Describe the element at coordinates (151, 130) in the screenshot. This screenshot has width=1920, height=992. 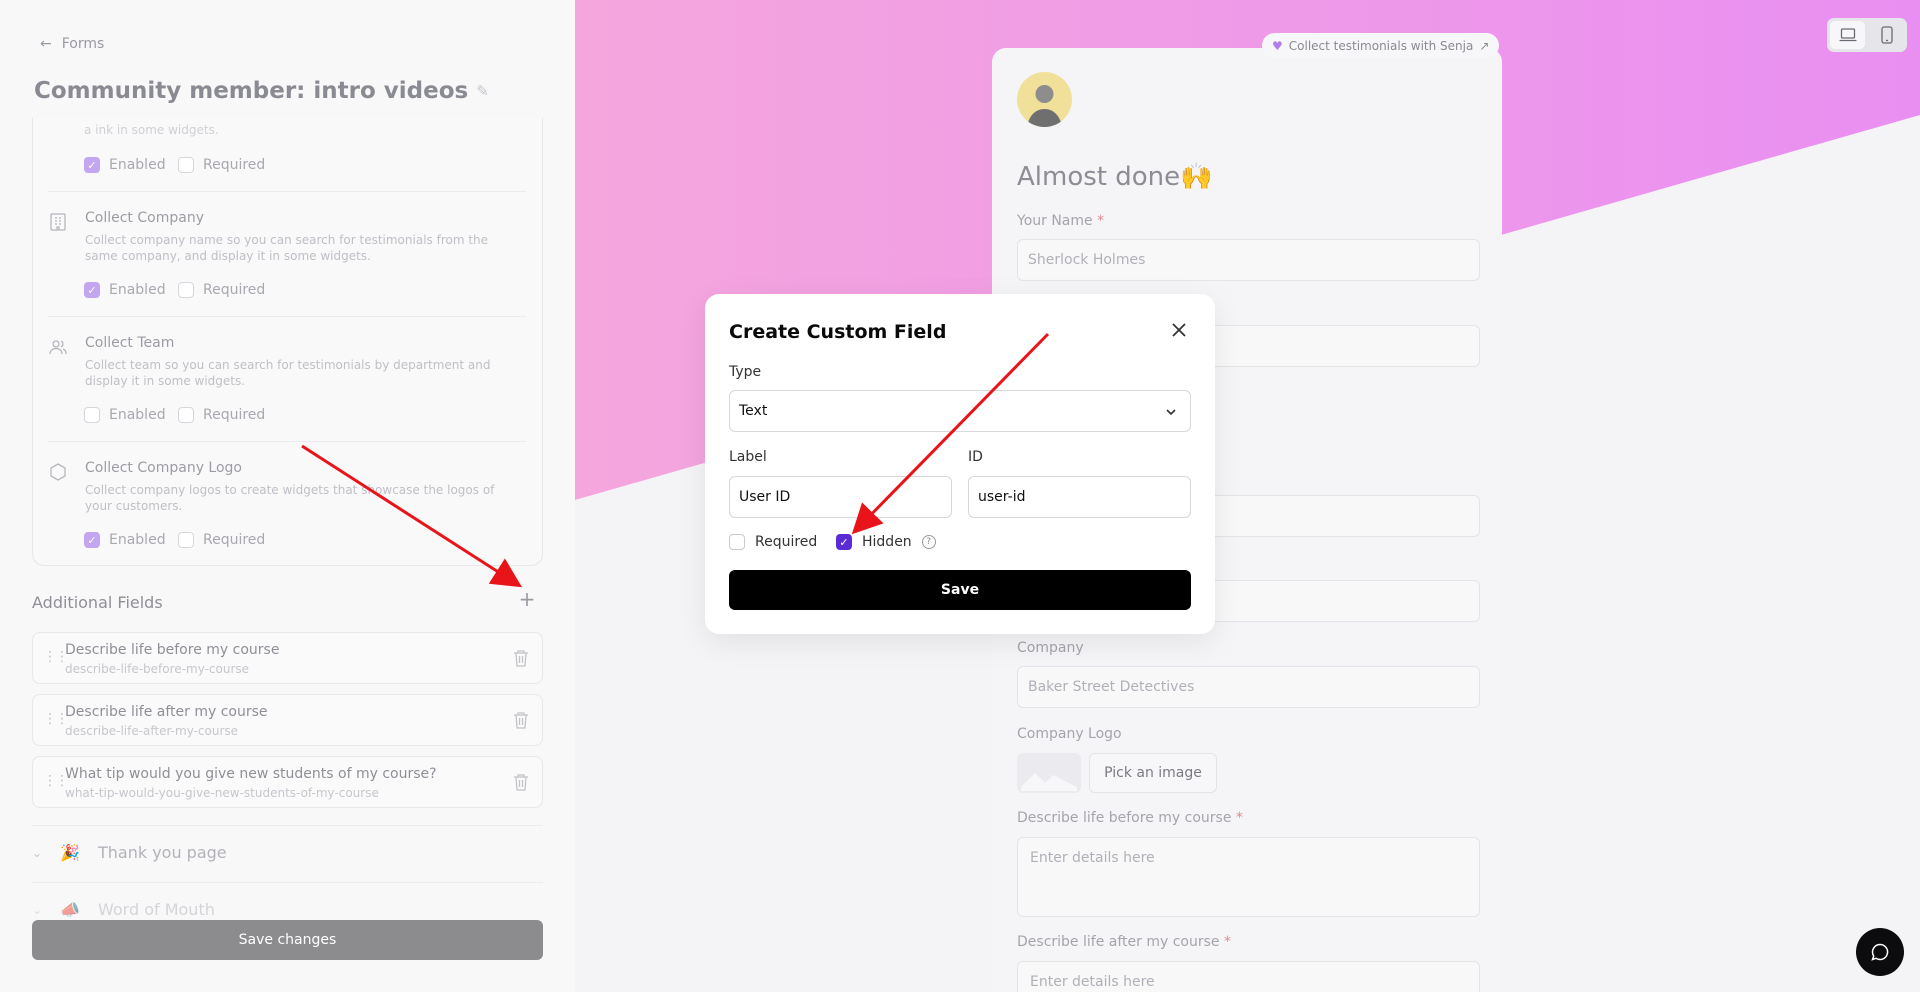
I see `cut-off-description: a ink in some widgets.` at that location.